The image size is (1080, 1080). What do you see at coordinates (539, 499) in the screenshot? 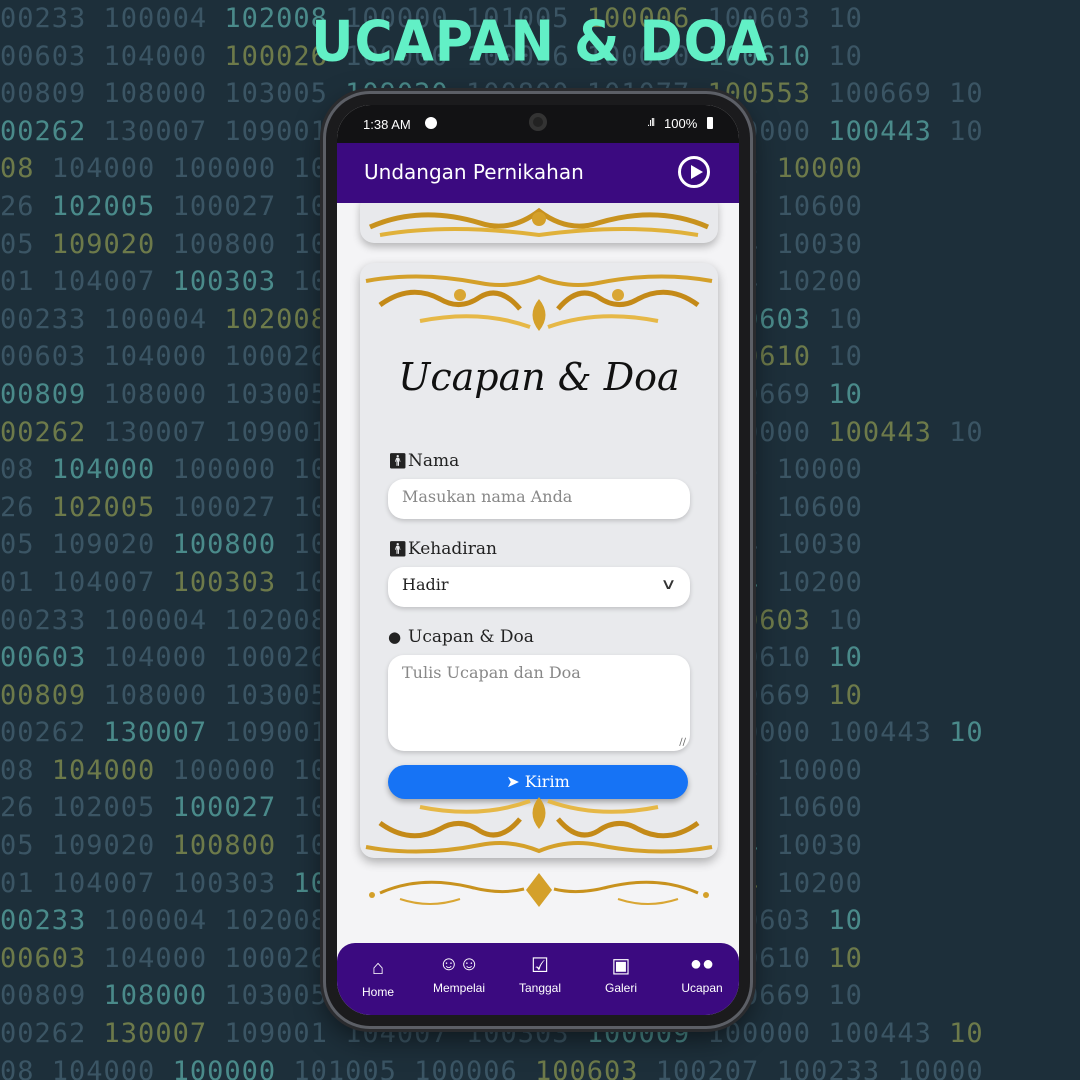
I see `name-field: Masukan nama Anda` at bounding box center [539, 499].